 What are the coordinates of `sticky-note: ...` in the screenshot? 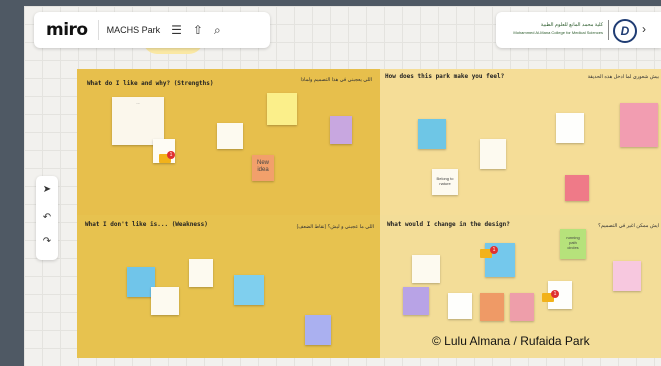 It's located at (138, 121).